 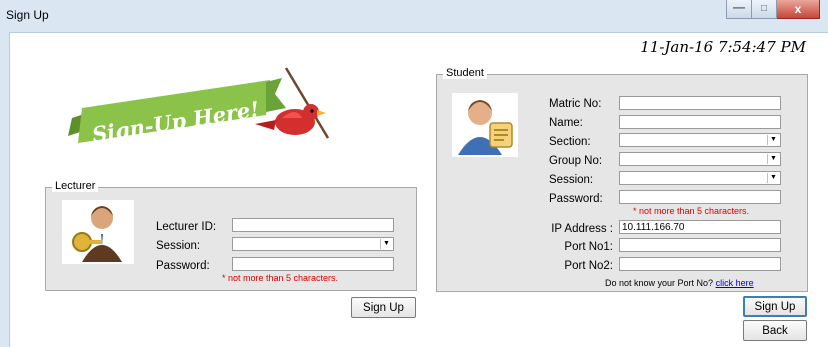 I want to click on student-legend: Student, so click(x=465, y=73).